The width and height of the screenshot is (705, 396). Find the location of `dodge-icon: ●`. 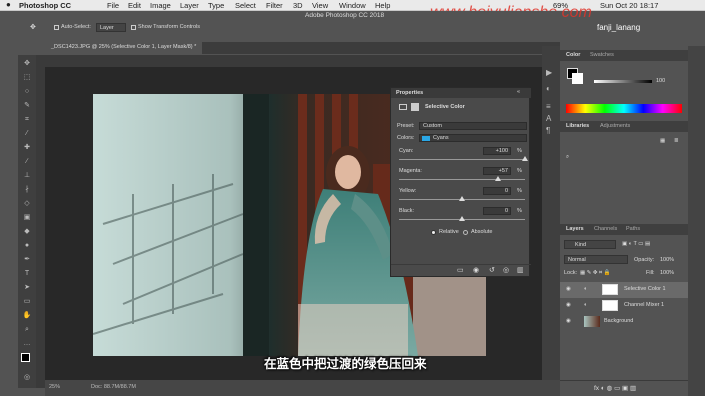

dodge-icon: ● is located at coordinates (27, 246).